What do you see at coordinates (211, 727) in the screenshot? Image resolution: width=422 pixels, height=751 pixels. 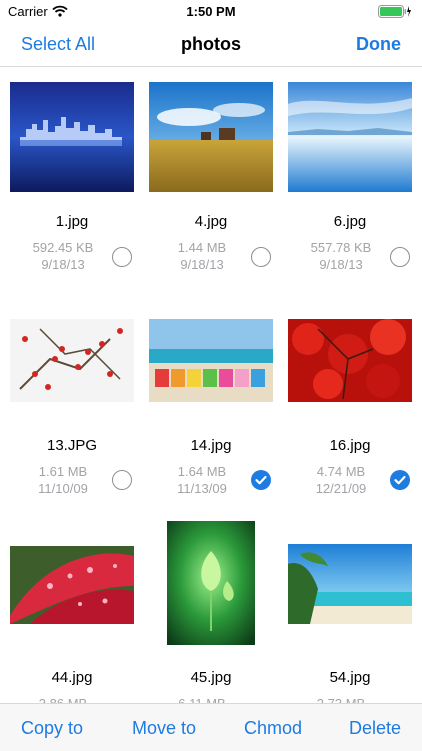 I see `bottom-toolbar: Copy to Move to Chmod Delete` at bounding box center [211, 727].